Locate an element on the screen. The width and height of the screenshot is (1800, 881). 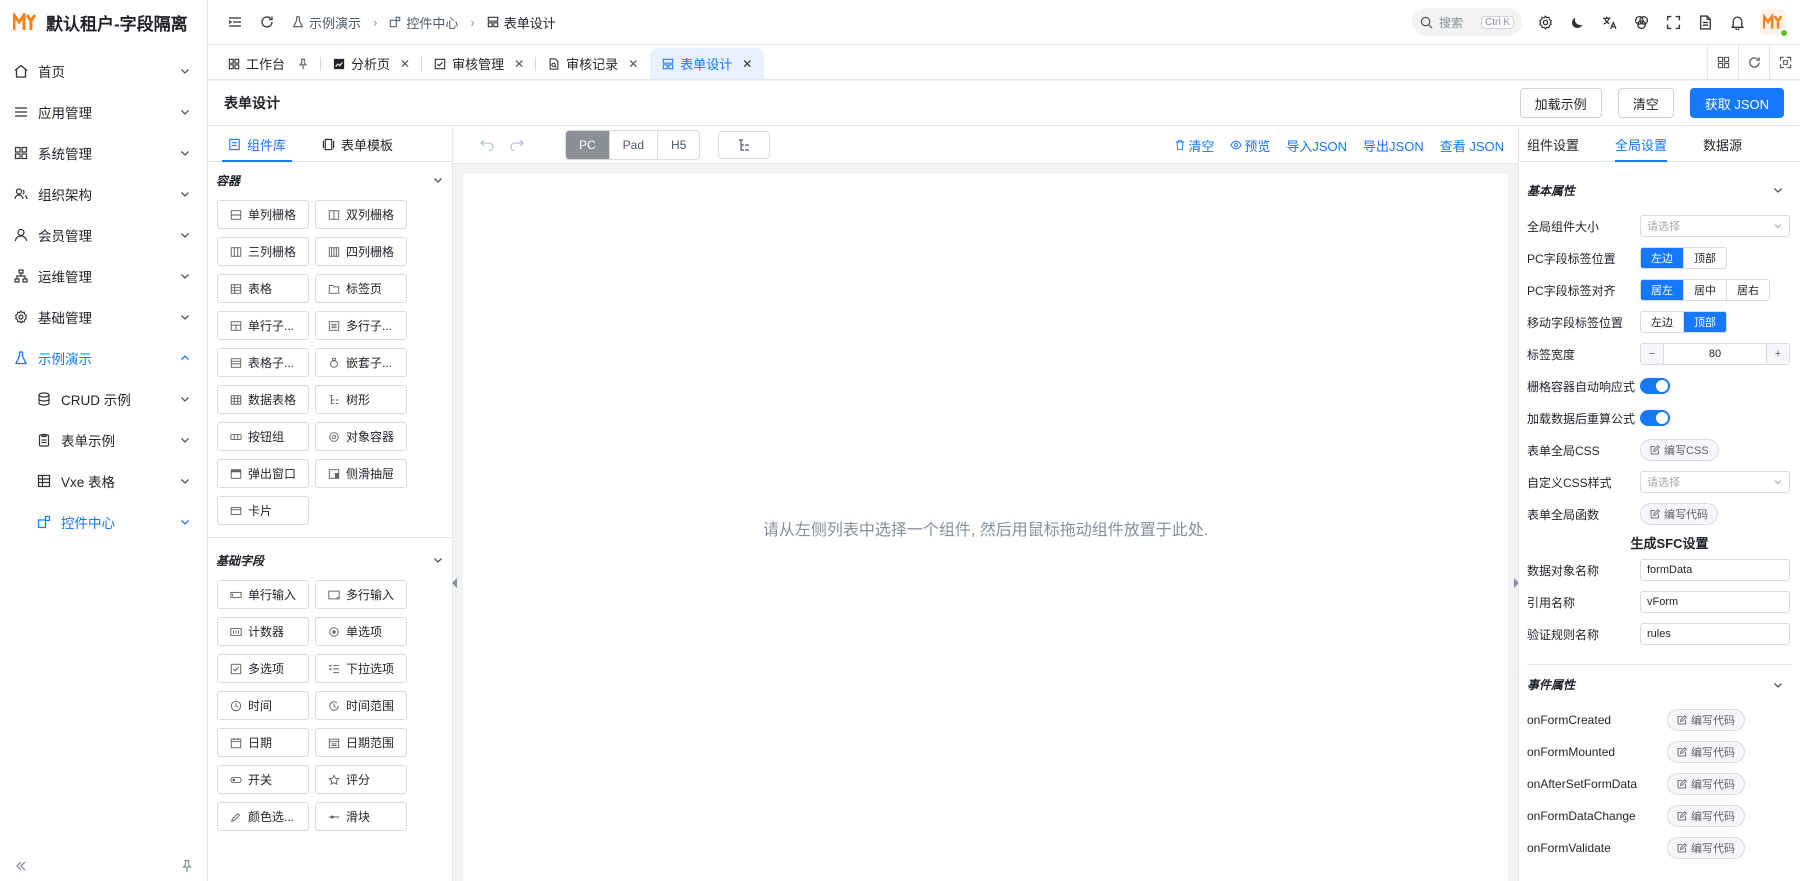
breadcrumb-item: 控件中心 is located at coordinates (423, 22).